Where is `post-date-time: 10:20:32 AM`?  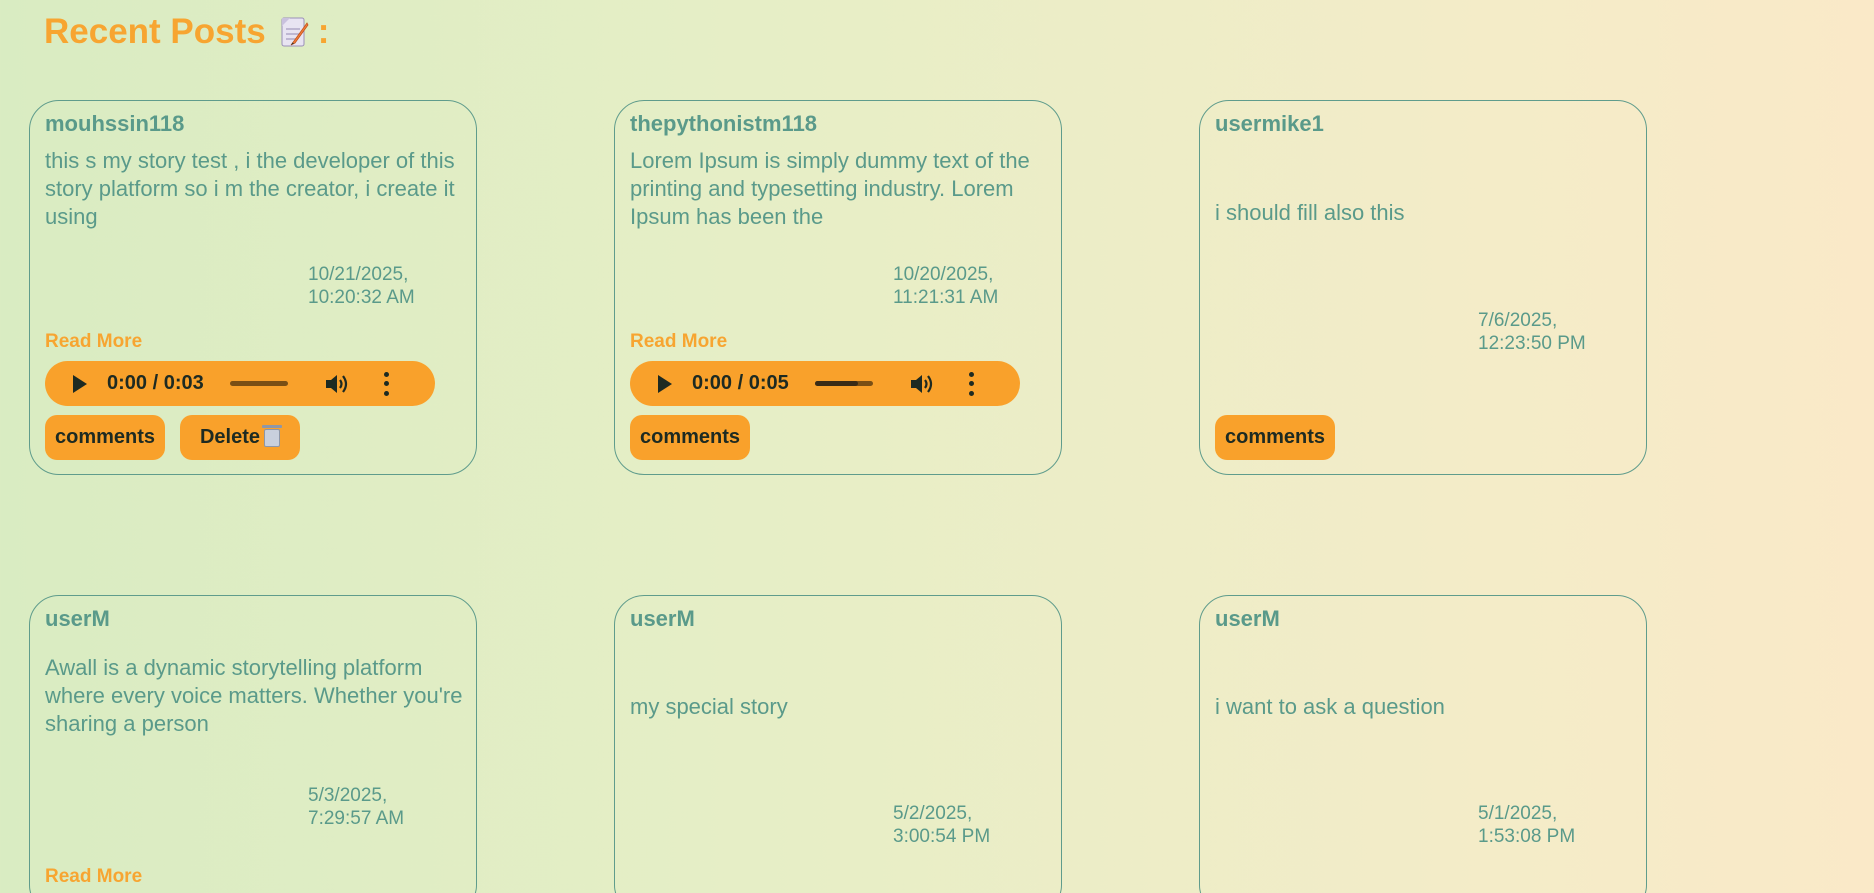 post-date-time: 10:20:32 AM is located at coordinates (361, 297).